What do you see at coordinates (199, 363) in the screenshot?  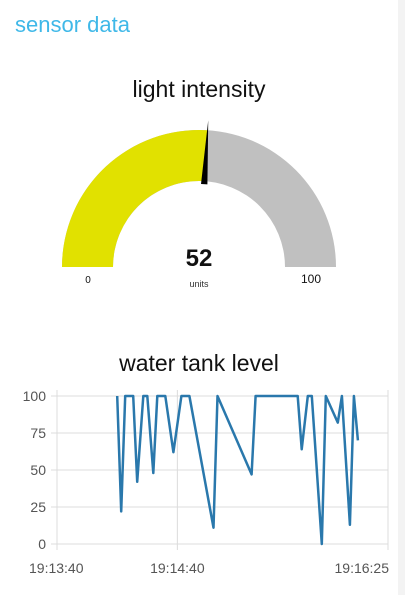 I see `chart-title: water tank level` at bounding box center [199, 363].